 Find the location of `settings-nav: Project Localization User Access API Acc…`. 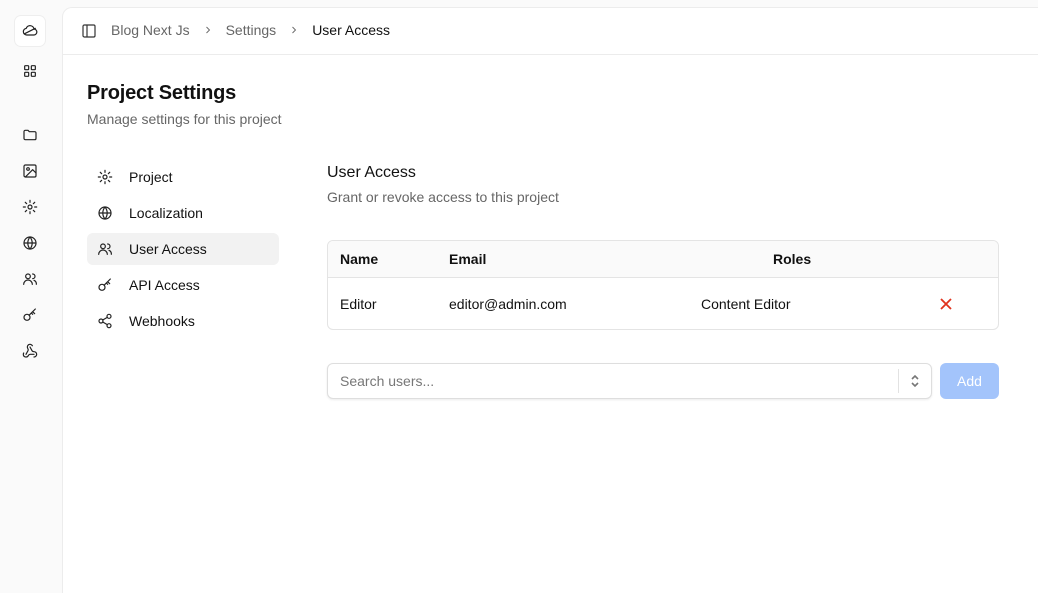

settings-nav: Project Localization User Access API Acc… is located at coordinates (183, 251).